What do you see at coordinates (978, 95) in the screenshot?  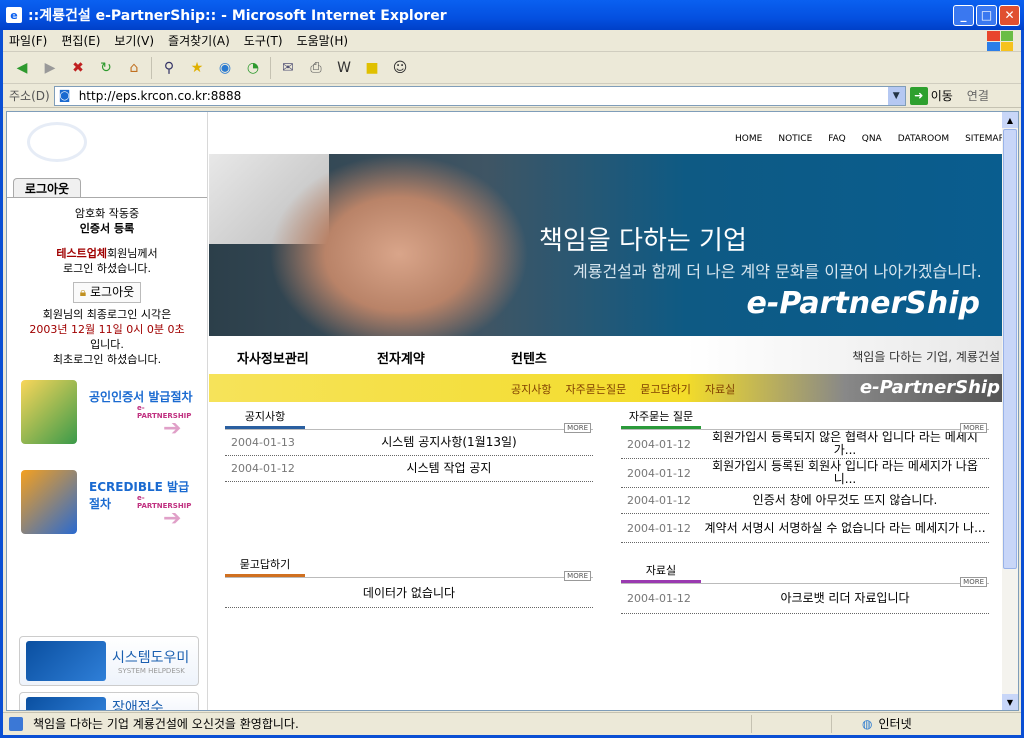 I see `links-label: 연결` at bounding box center [978, 95].